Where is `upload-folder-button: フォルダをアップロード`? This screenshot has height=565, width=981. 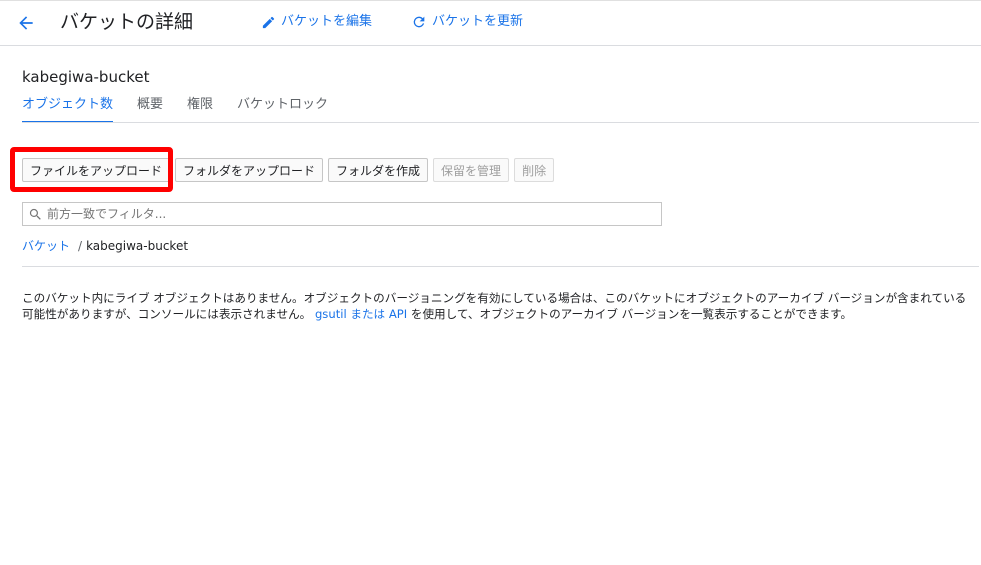 upload-folder-button: フォルダをアップロード is located at coordinates (249, 170).